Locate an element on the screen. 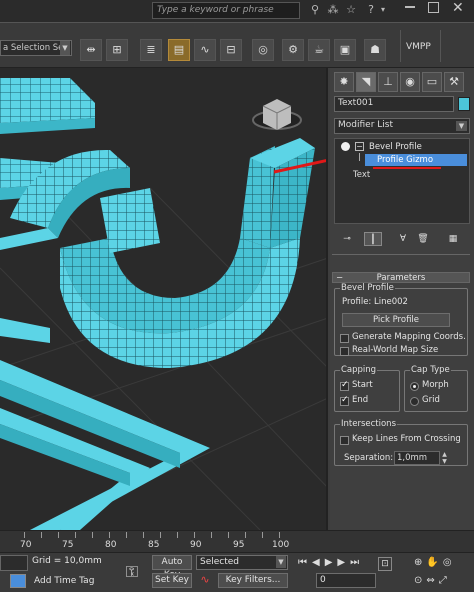 The image size is (474, 592). divider is located at coordinates (401, 254).